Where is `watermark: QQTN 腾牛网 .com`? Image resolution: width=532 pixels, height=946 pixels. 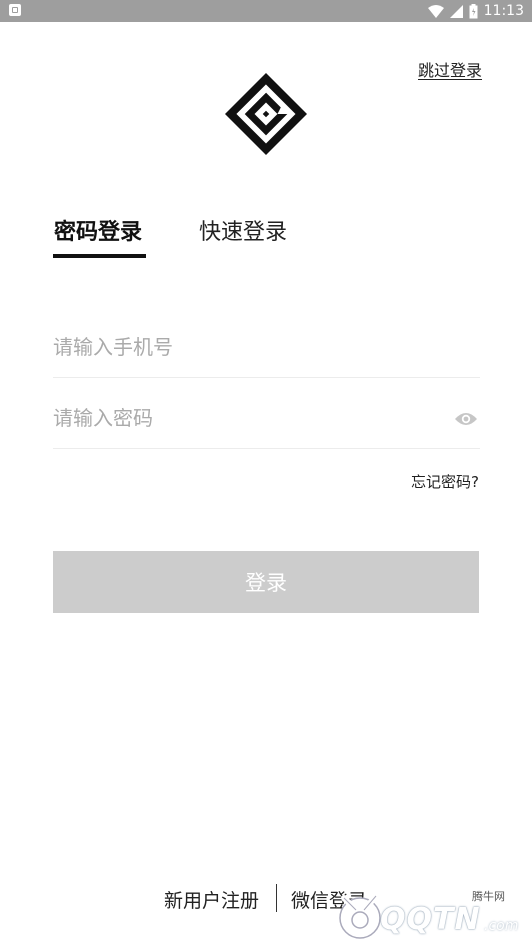 watermark: QQTN 腾牛网 .com is located at coordinates (434, 917).